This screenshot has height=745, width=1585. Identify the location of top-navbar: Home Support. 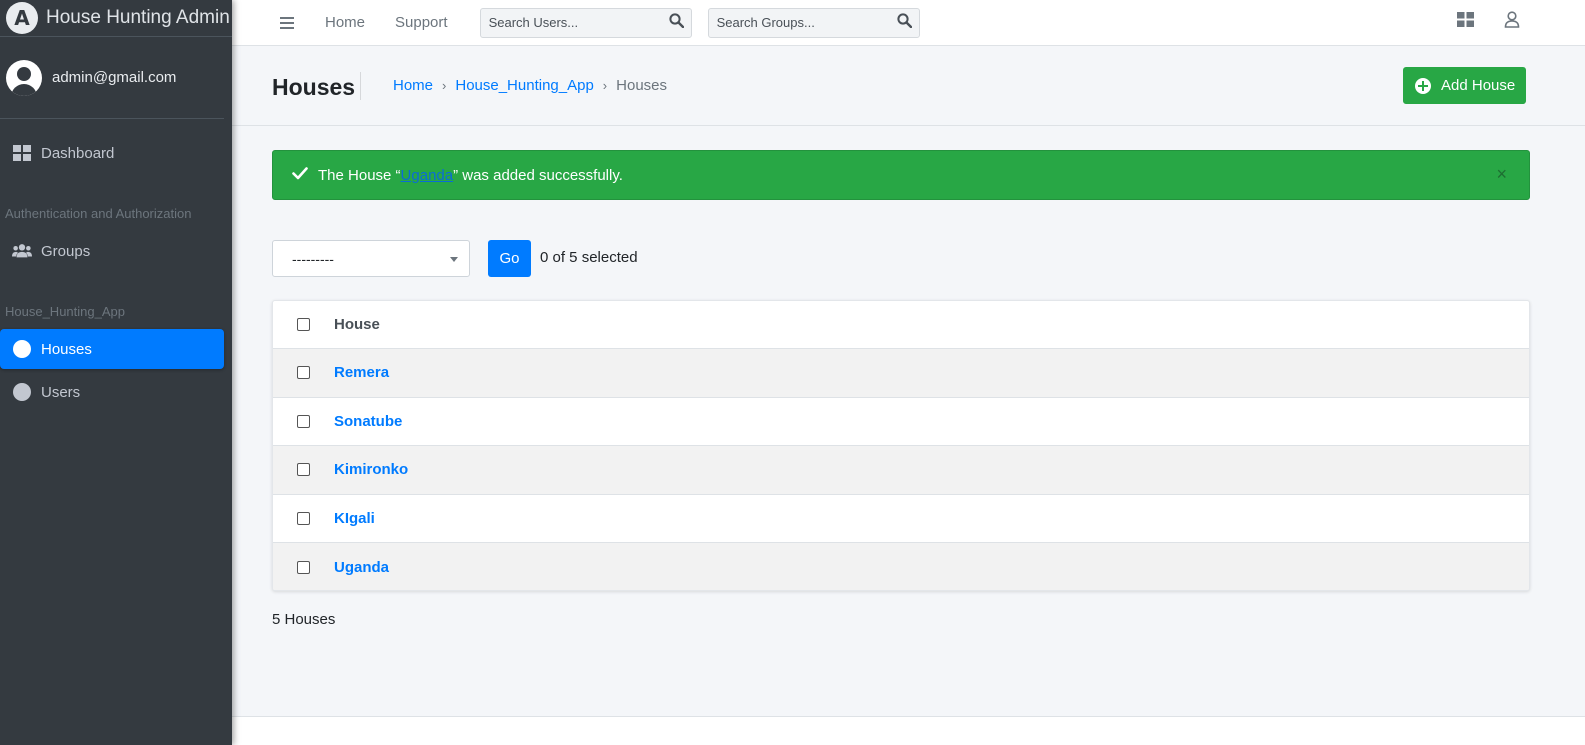
(908, 23).